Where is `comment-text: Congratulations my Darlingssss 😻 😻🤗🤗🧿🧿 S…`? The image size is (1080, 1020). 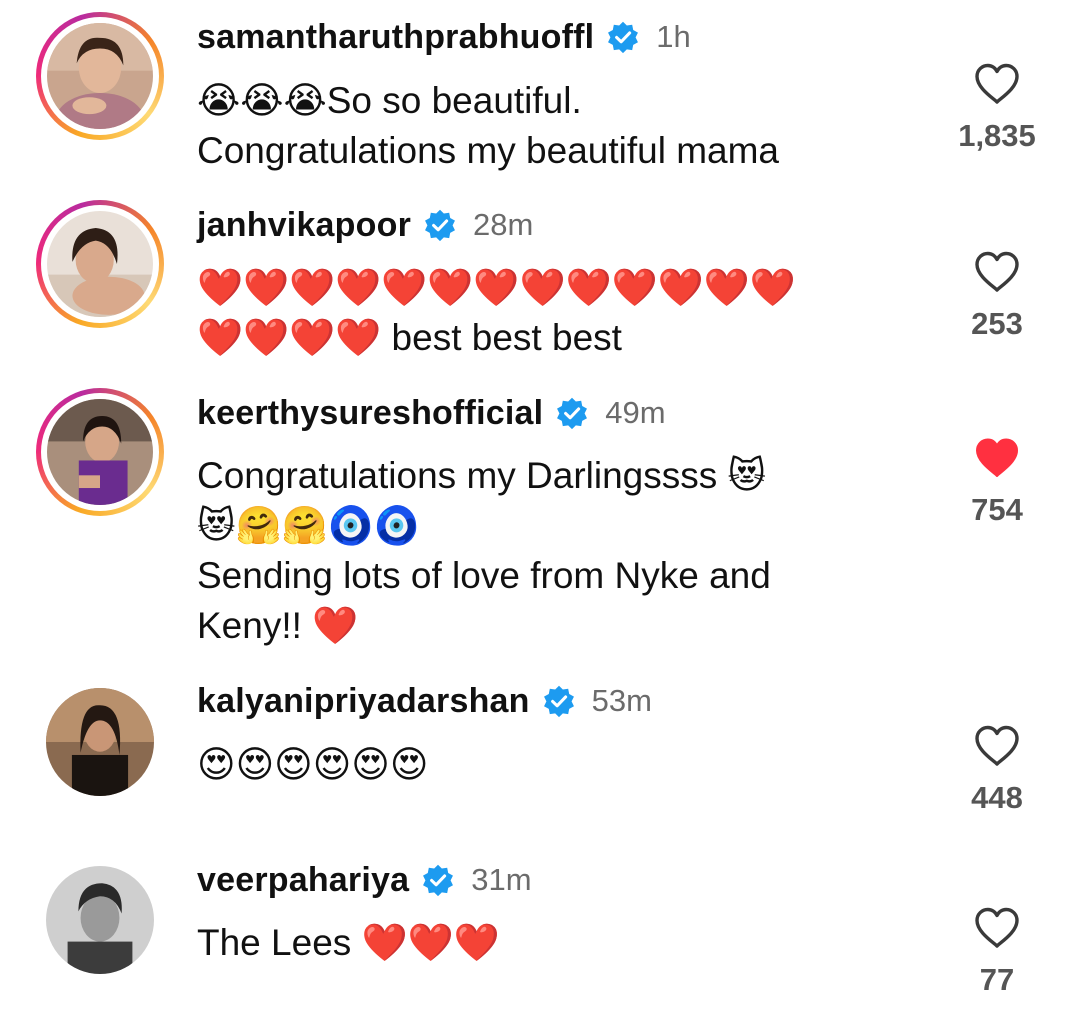
comment-text: Congratulations my Darlingssss 😻 😻🤗🤗🧿🧿 S… is located at coordinates (484, 550).